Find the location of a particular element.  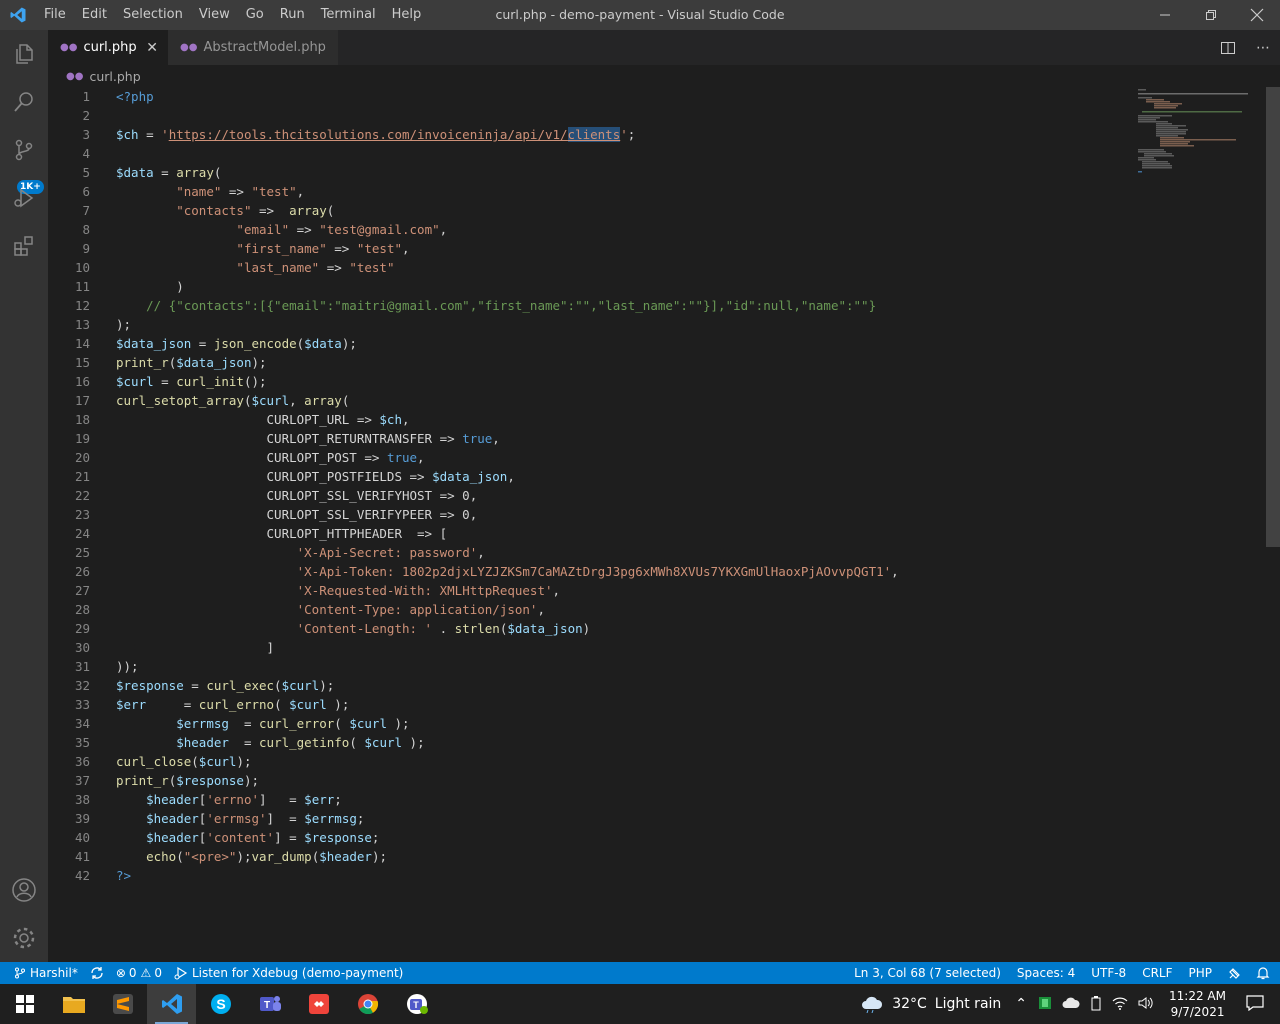

eol-status: CRLF is located at coordinates (1157, 973).